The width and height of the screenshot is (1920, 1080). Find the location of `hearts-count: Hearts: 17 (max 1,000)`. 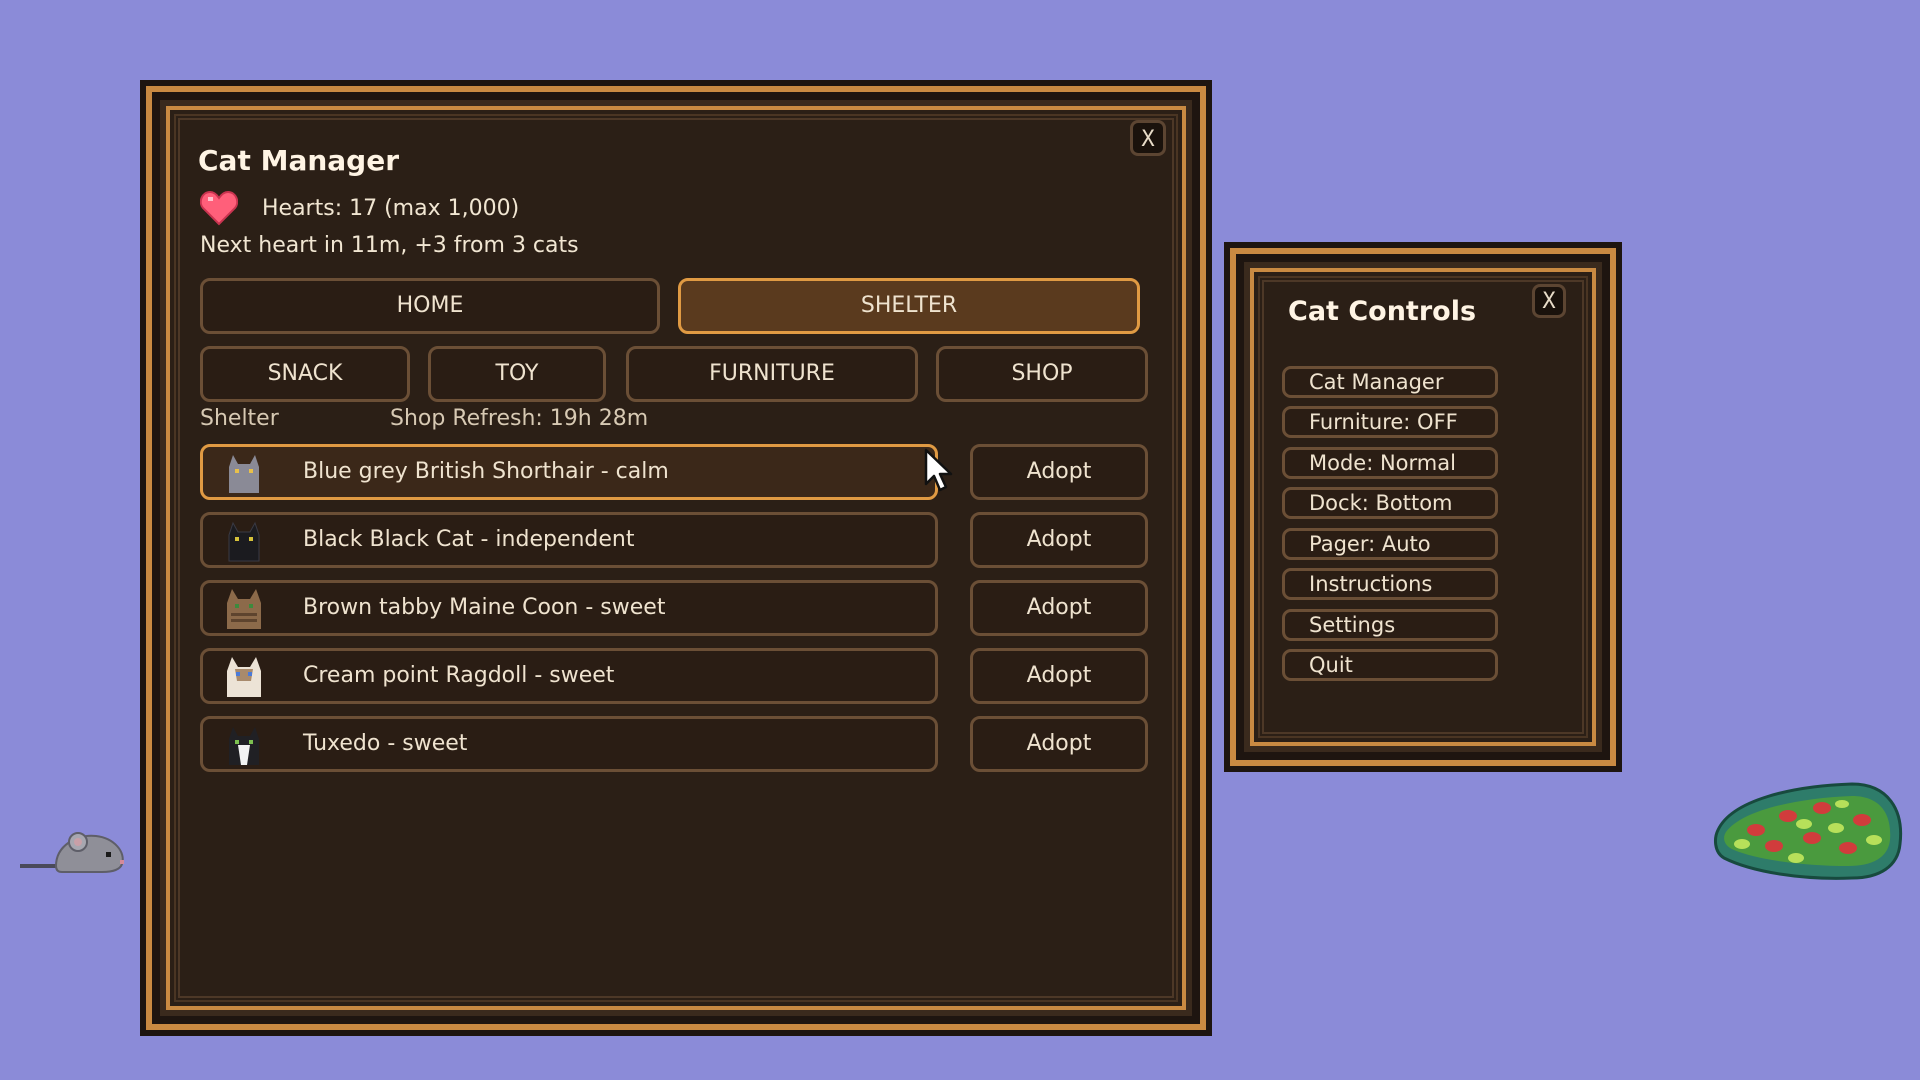

hearts-count: Hearts: 17 (max 1,000) is located at coordinates (391, 208).